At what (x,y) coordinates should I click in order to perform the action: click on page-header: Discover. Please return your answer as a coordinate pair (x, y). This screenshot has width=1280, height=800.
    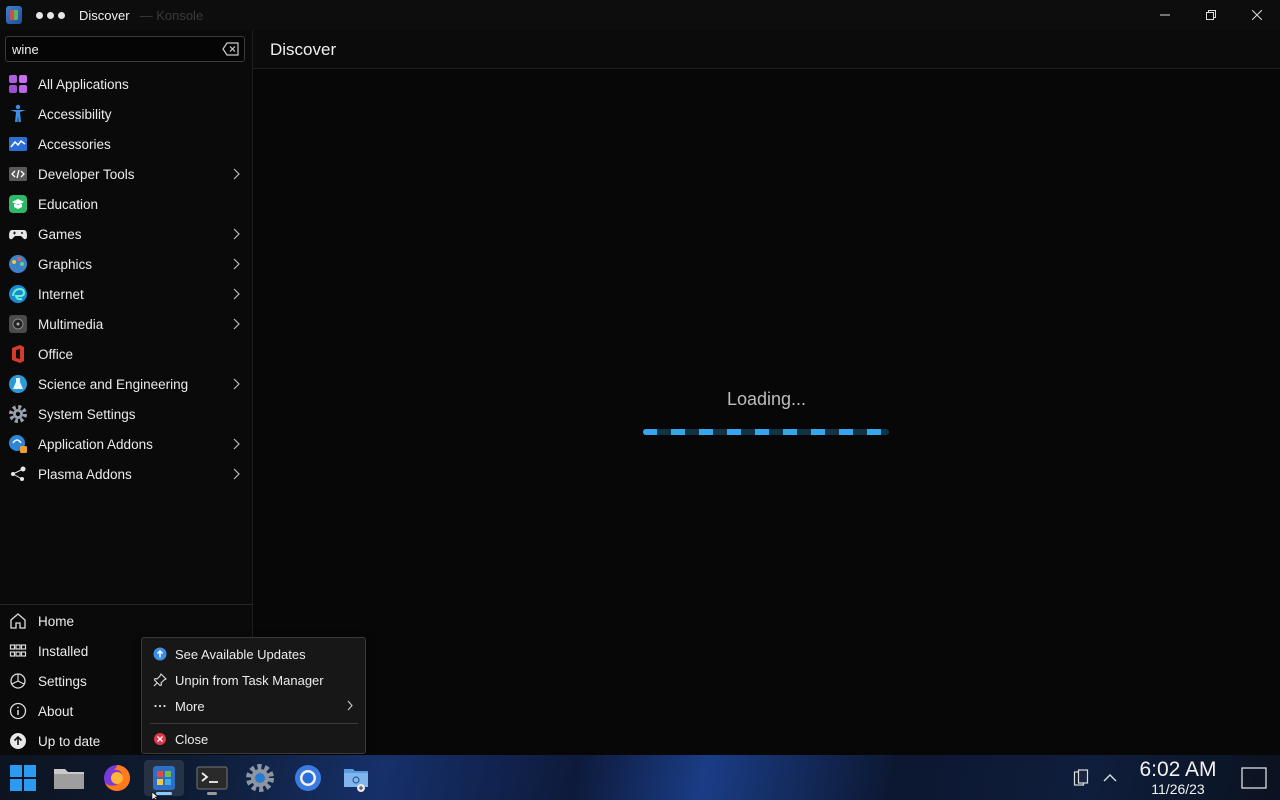
    Looking at the image, I should click on (766, 49).